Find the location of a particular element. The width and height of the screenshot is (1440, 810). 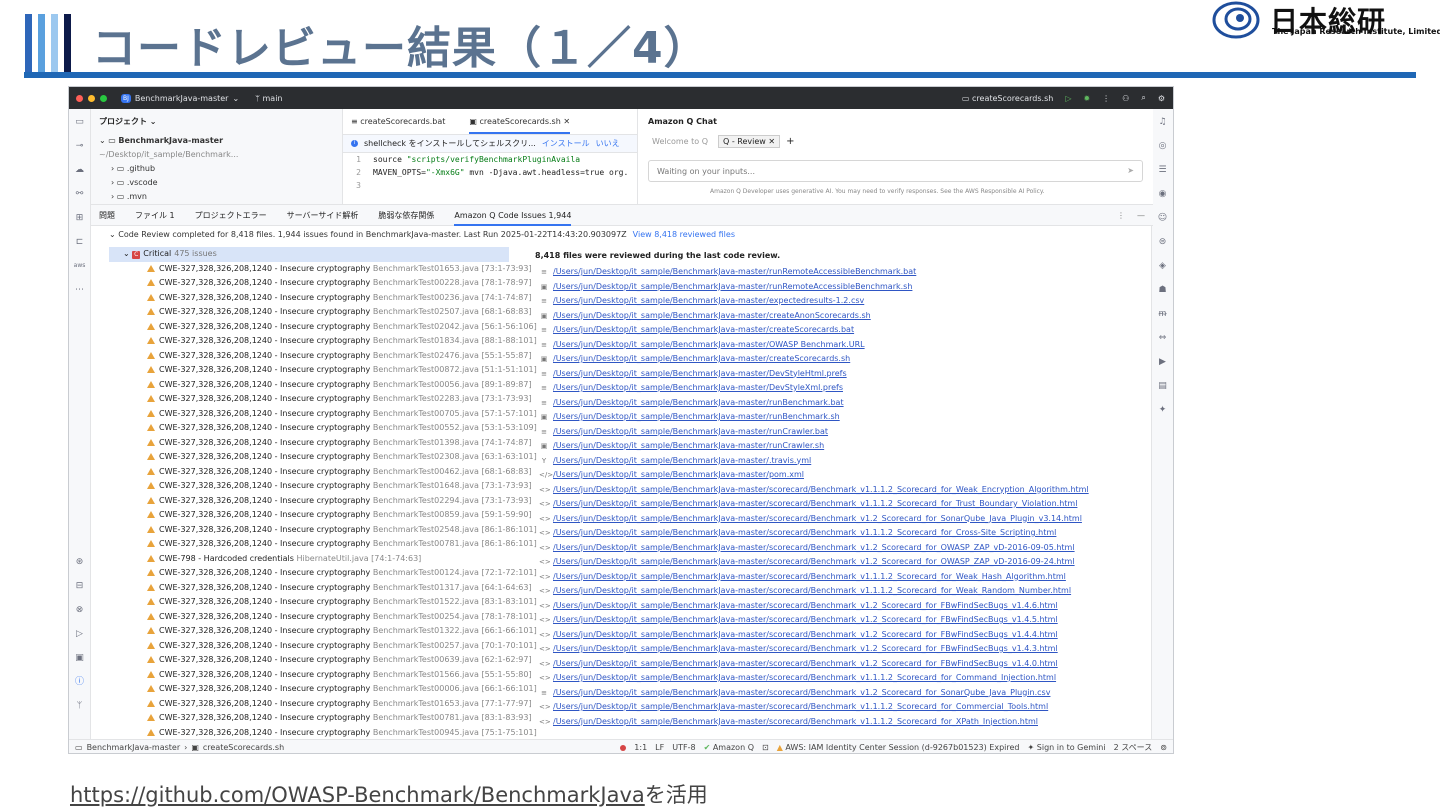

install-link: インストール is located at coordinates (566, 143).